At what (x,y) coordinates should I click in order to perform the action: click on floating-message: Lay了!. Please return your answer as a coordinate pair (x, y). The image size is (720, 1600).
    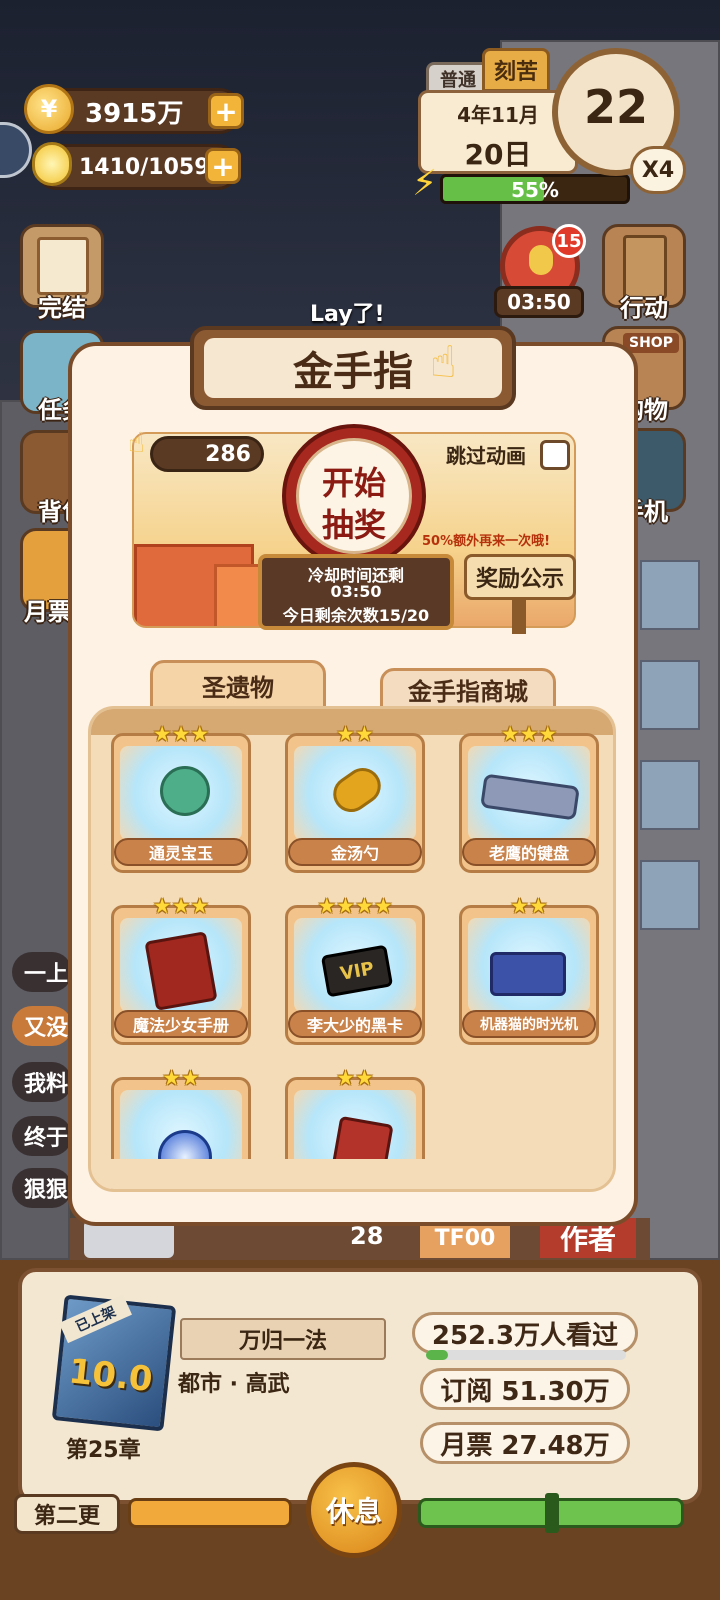
    Looking at the image, I should click on (347, 314).